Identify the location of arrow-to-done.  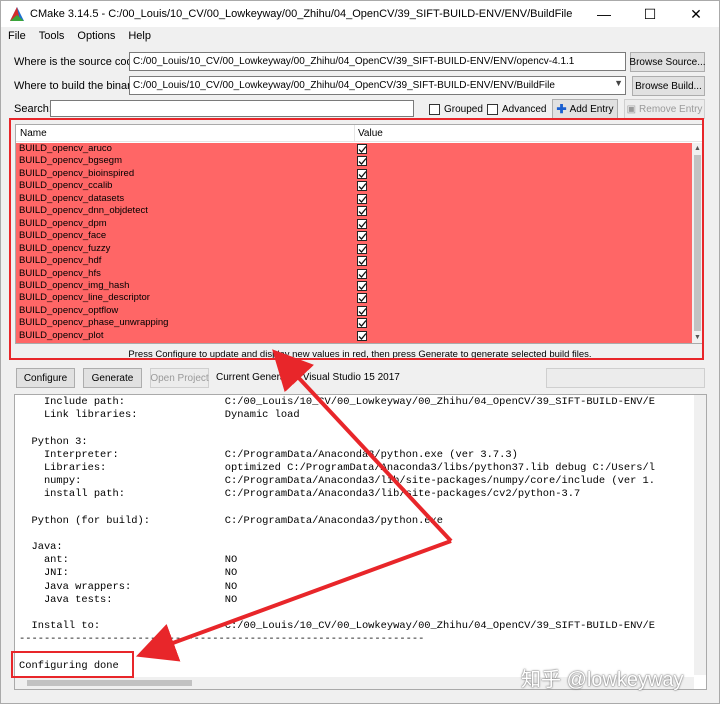
(293, 600).